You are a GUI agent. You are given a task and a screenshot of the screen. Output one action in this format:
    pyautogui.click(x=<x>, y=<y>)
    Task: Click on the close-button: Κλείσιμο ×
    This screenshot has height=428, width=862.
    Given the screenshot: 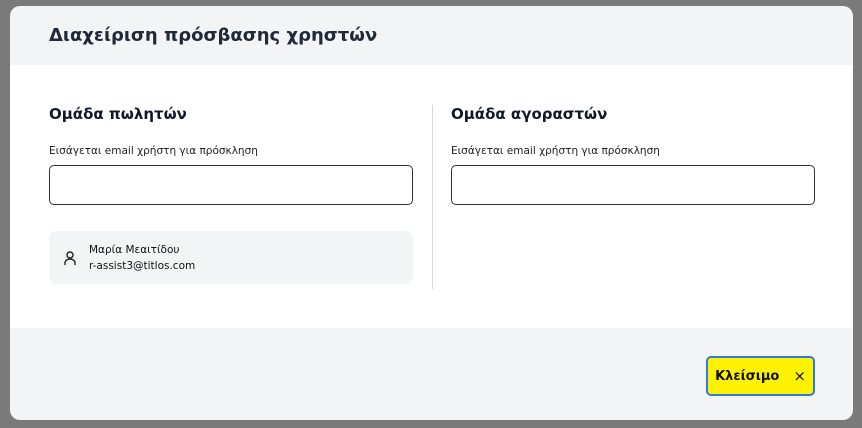 What is the action you would take?
    pyautogui.click(x=760, y=376)
    